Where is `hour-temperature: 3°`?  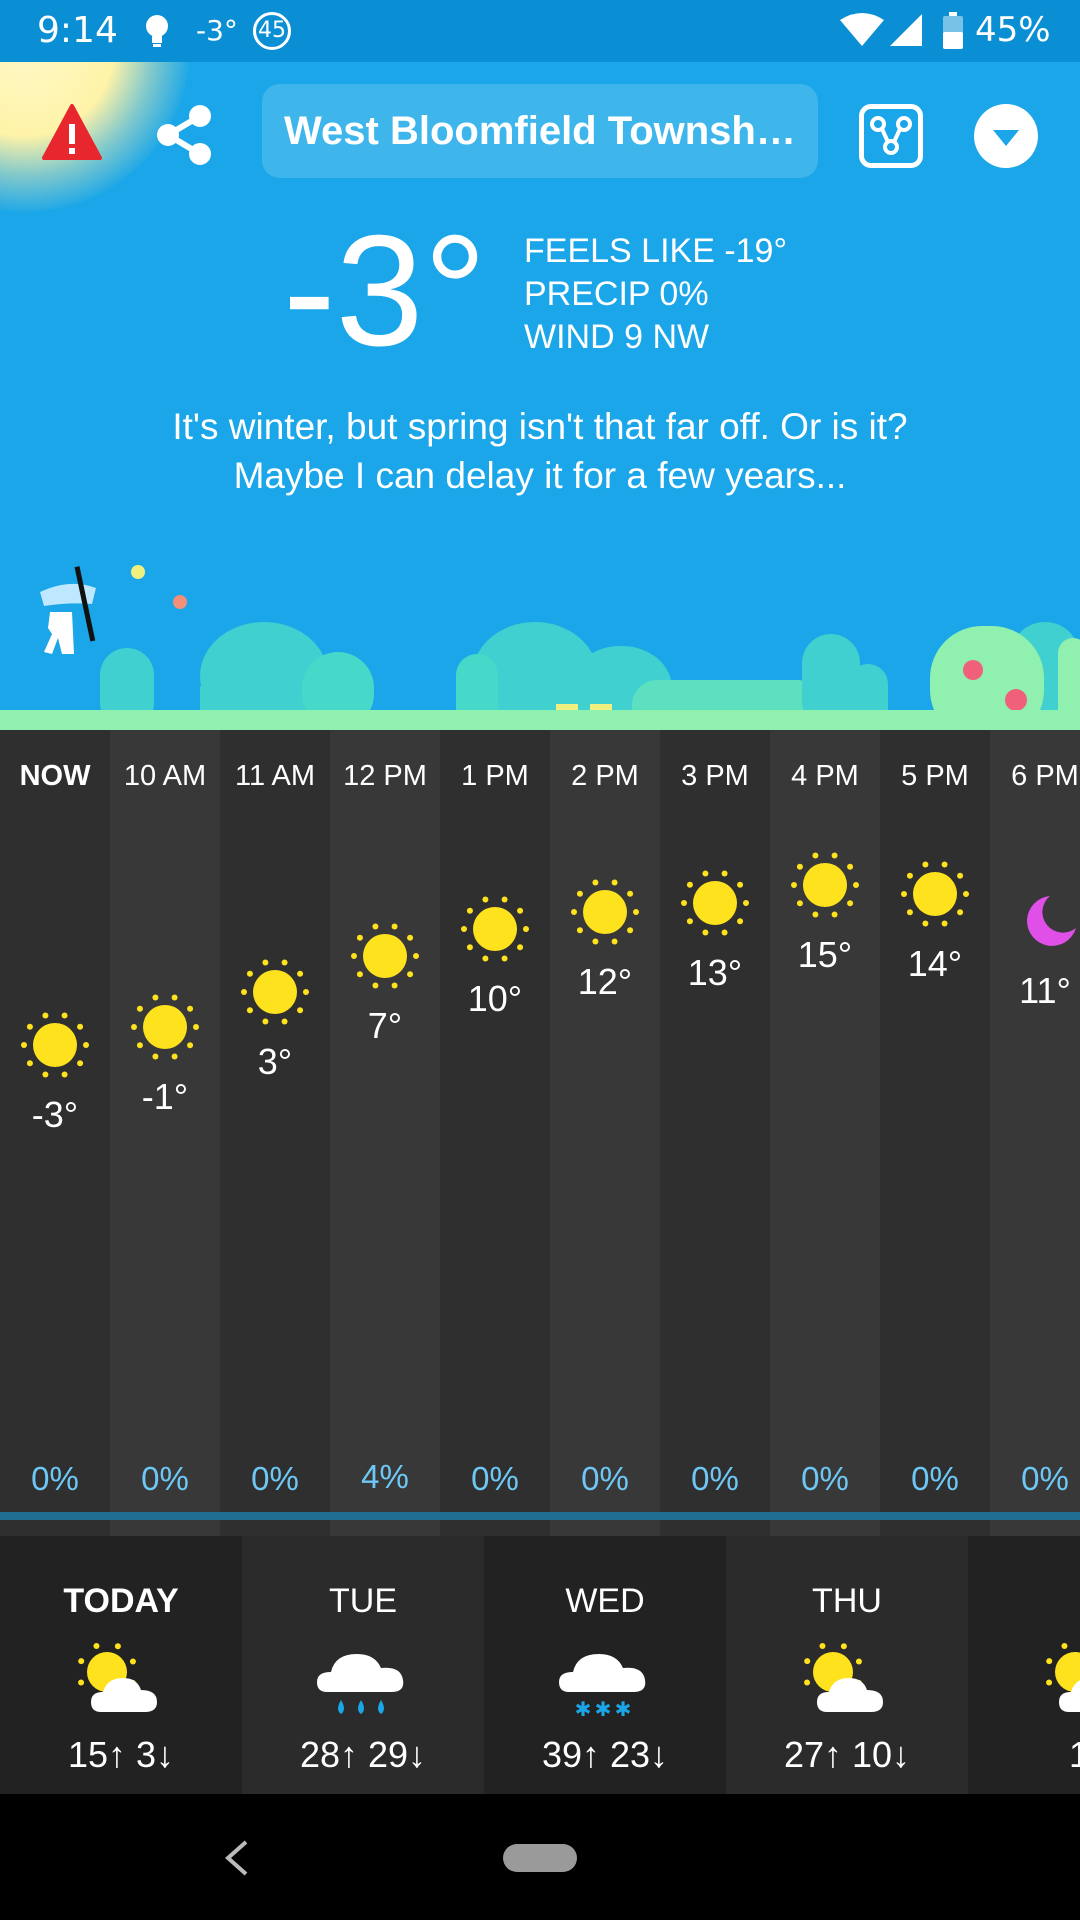 hour-temperature: 3° is located at coordinates (275, 1061).